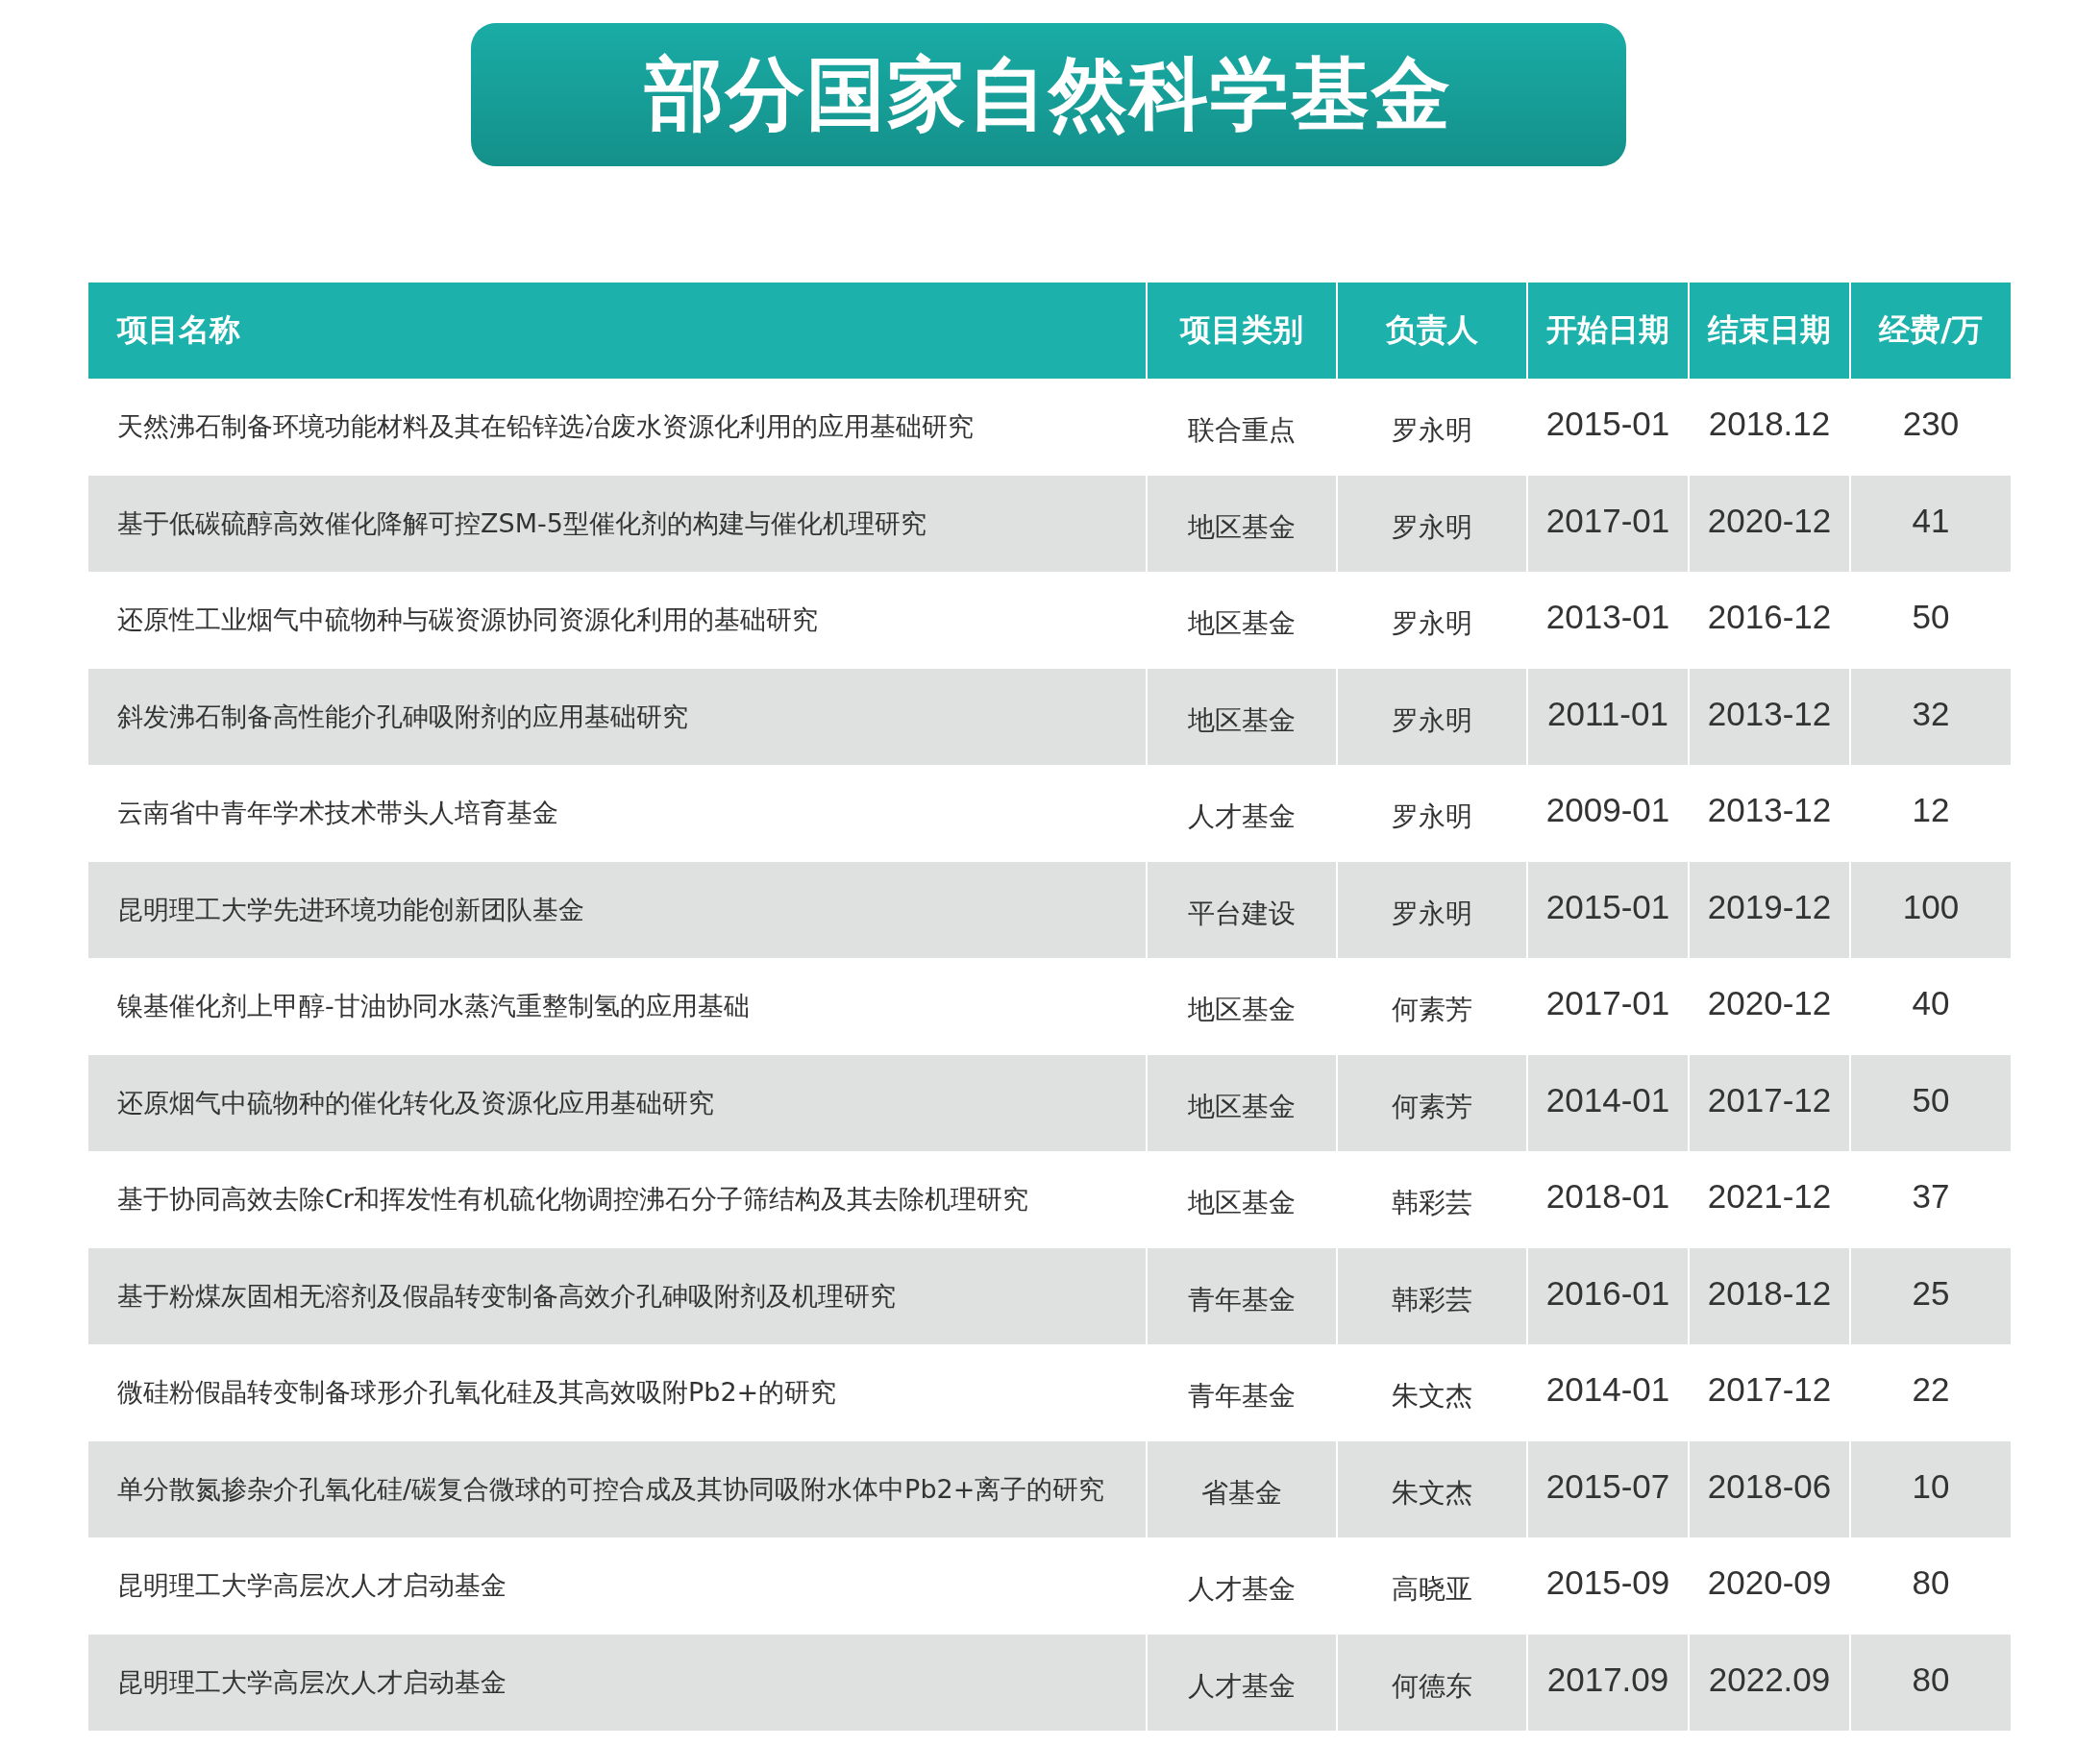 The width and height of the screenshot is (2100, 1746). I want to click on leader-cell: 何德东, so click(1431, 1683).